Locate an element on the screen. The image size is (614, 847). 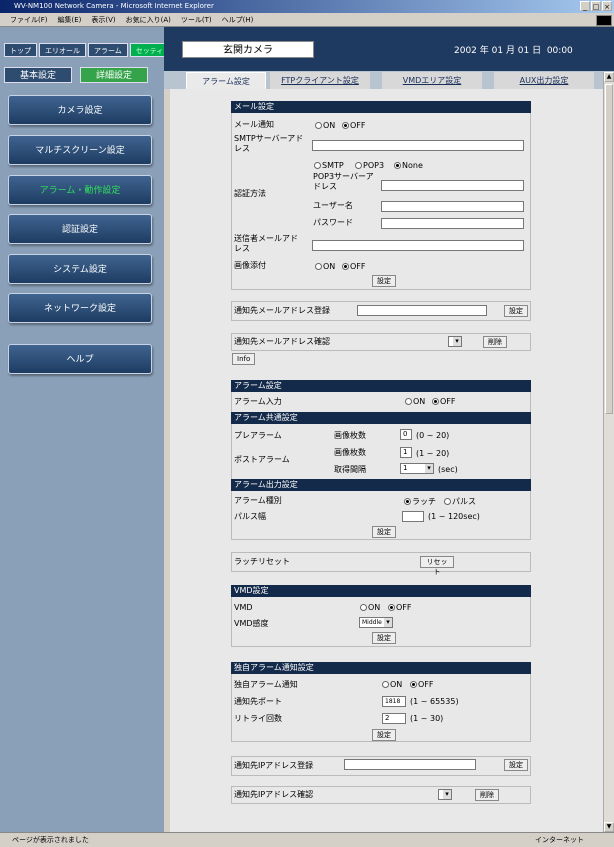
retry-range-text: (1 ~ 30) is located at coordinates (427, 718).